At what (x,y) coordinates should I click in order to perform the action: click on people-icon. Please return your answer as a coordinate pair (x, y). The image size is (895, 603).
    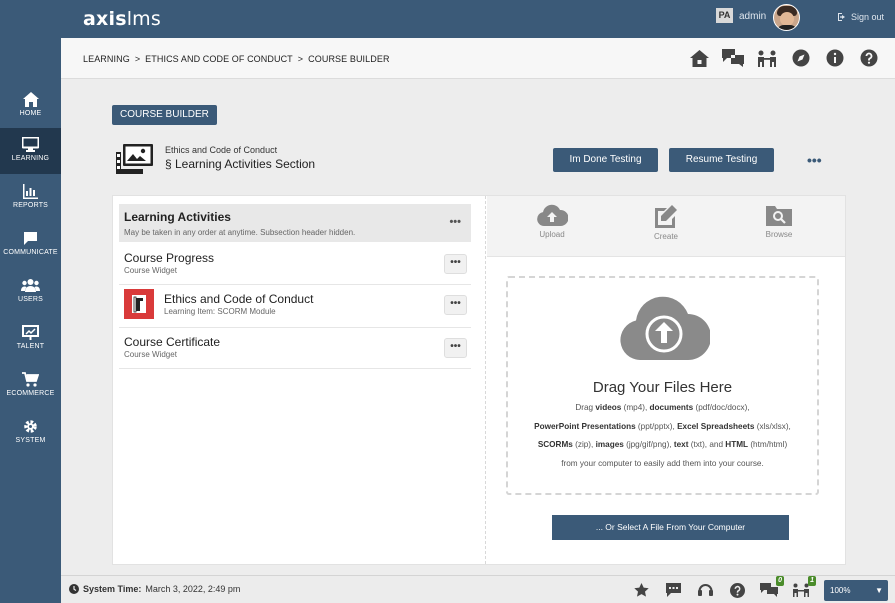
    Looking at the image, I should click on (767, 58).